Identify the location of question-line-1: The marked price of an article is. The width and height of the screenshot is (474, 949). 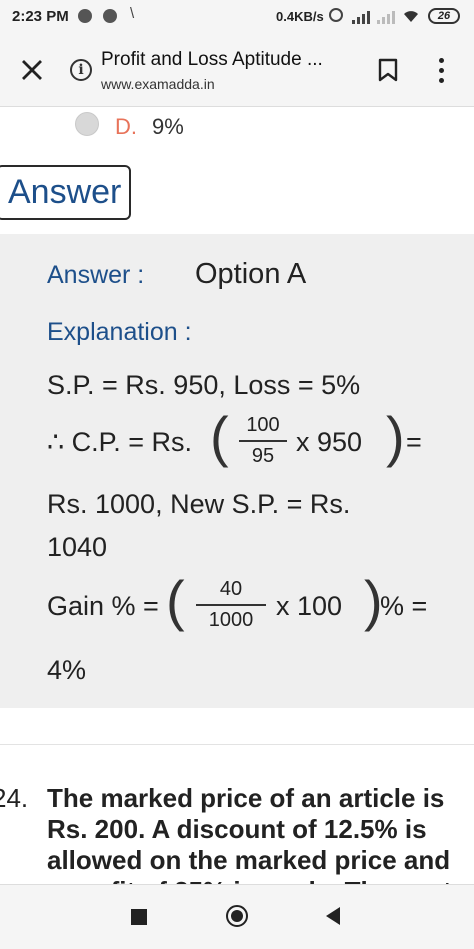
(246, 798).